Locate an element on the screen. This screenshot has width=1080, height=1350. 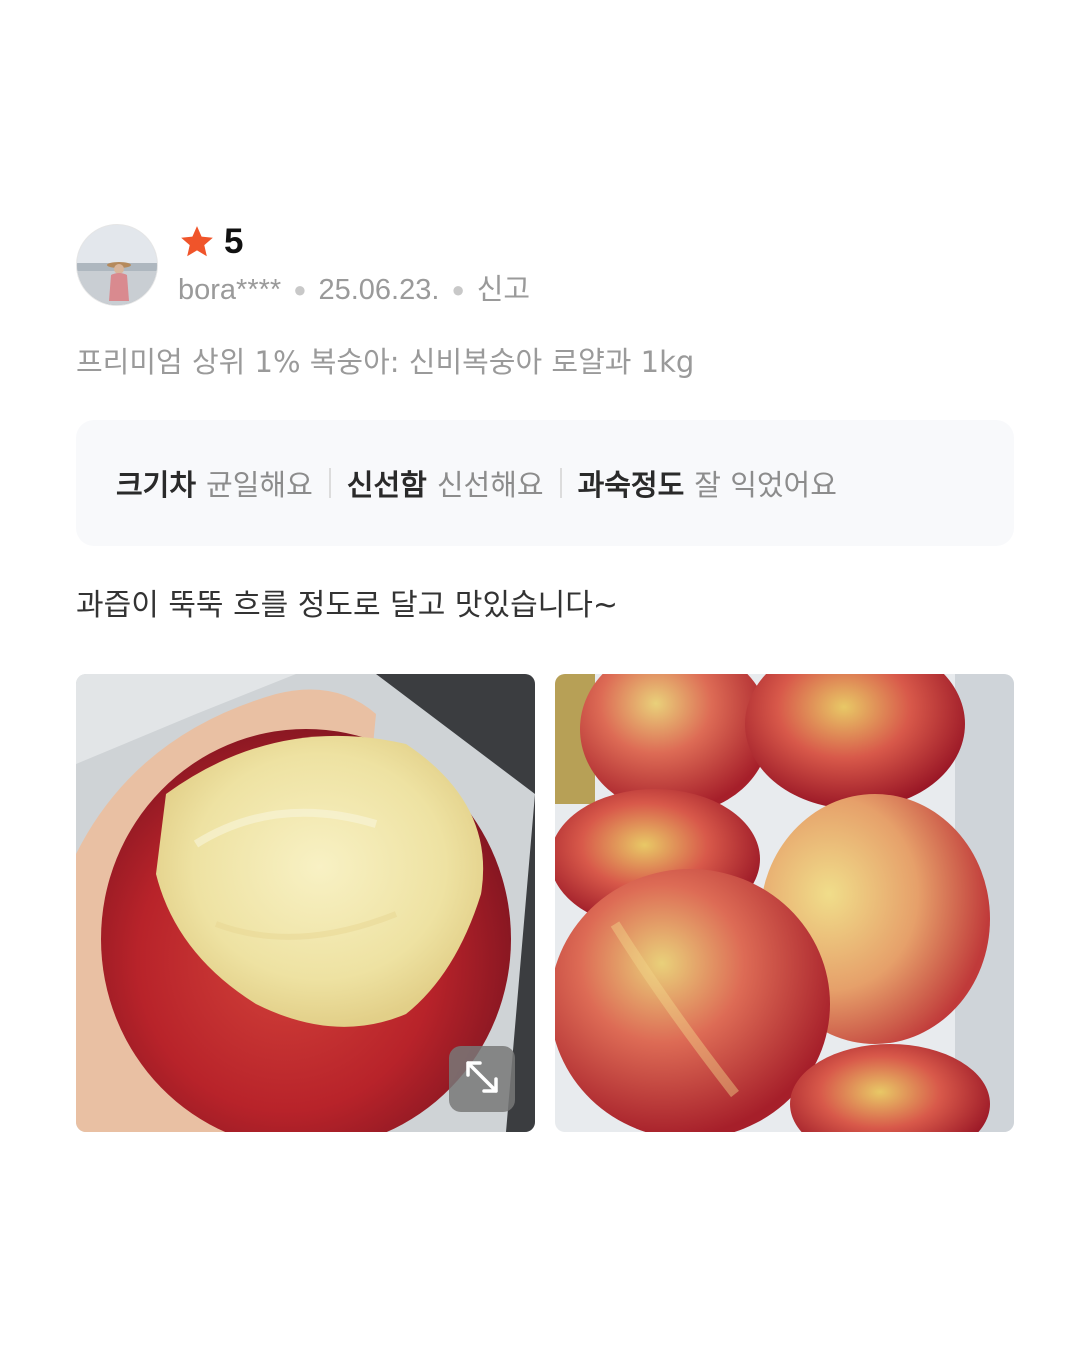
expand-icon is located at coordinates (482, 1079).